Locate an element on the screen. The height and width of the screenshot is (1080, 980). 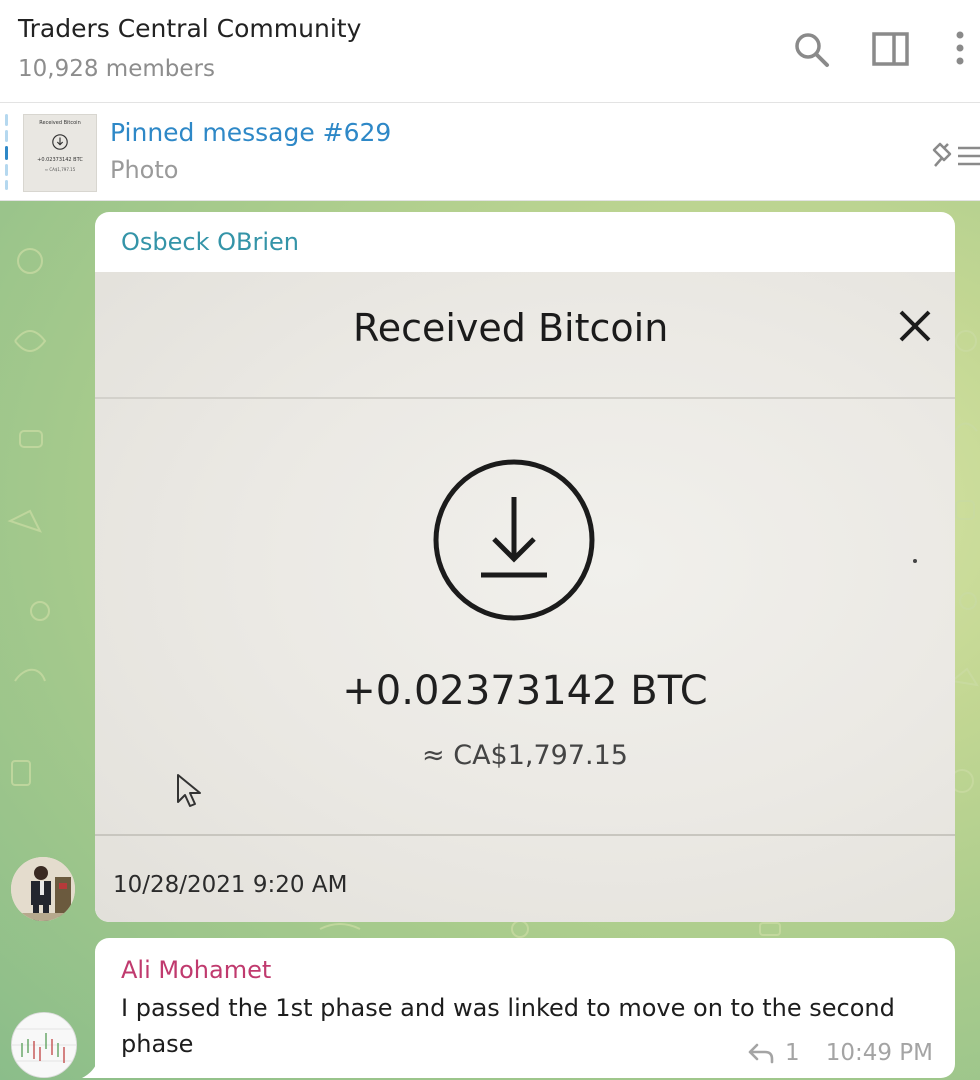
member-count: 10,928 members is located at coordinates (116, 69).